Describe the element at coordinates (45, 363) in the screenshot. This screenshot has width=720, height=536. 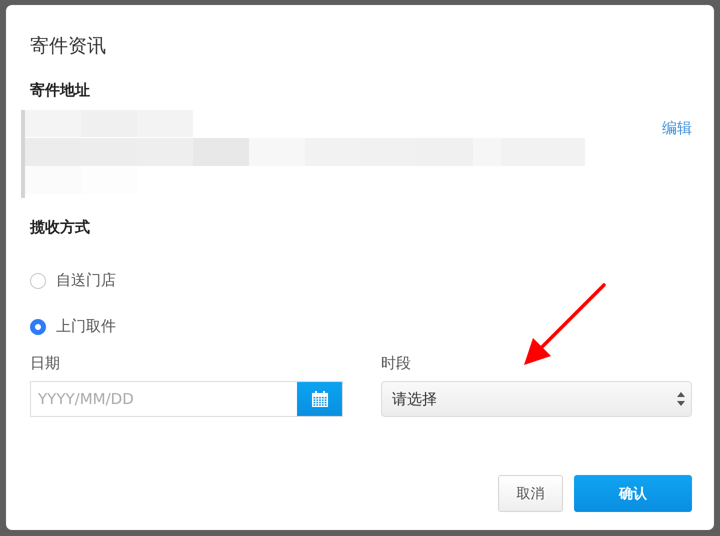
I see `field-label: 日期` at that location.